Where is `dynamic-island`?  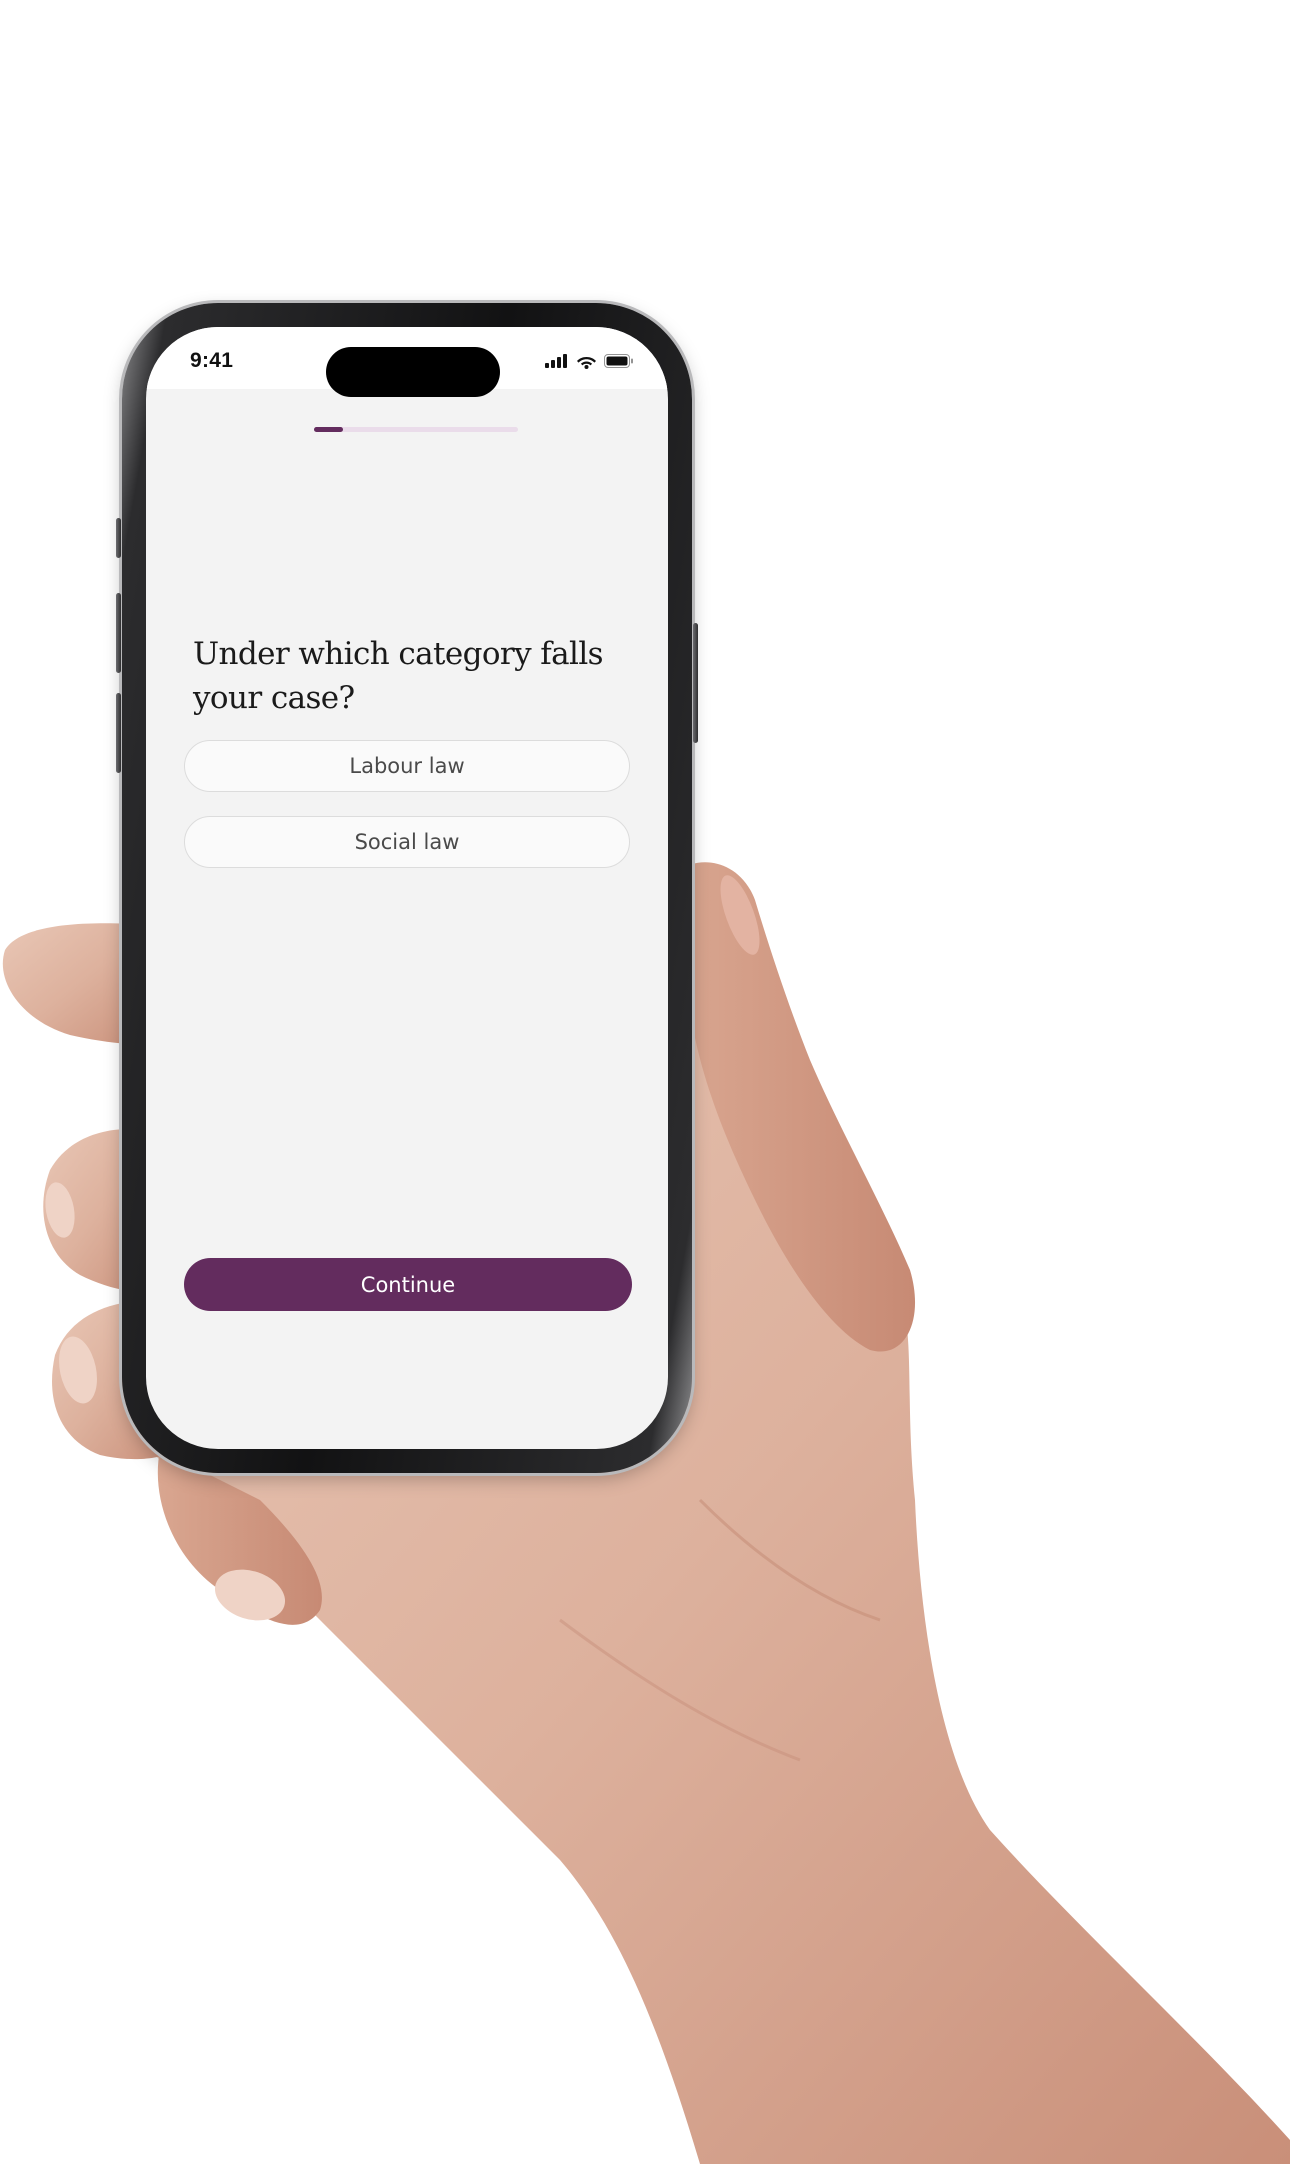
dynamic-island is located at coordinates (413, 372).